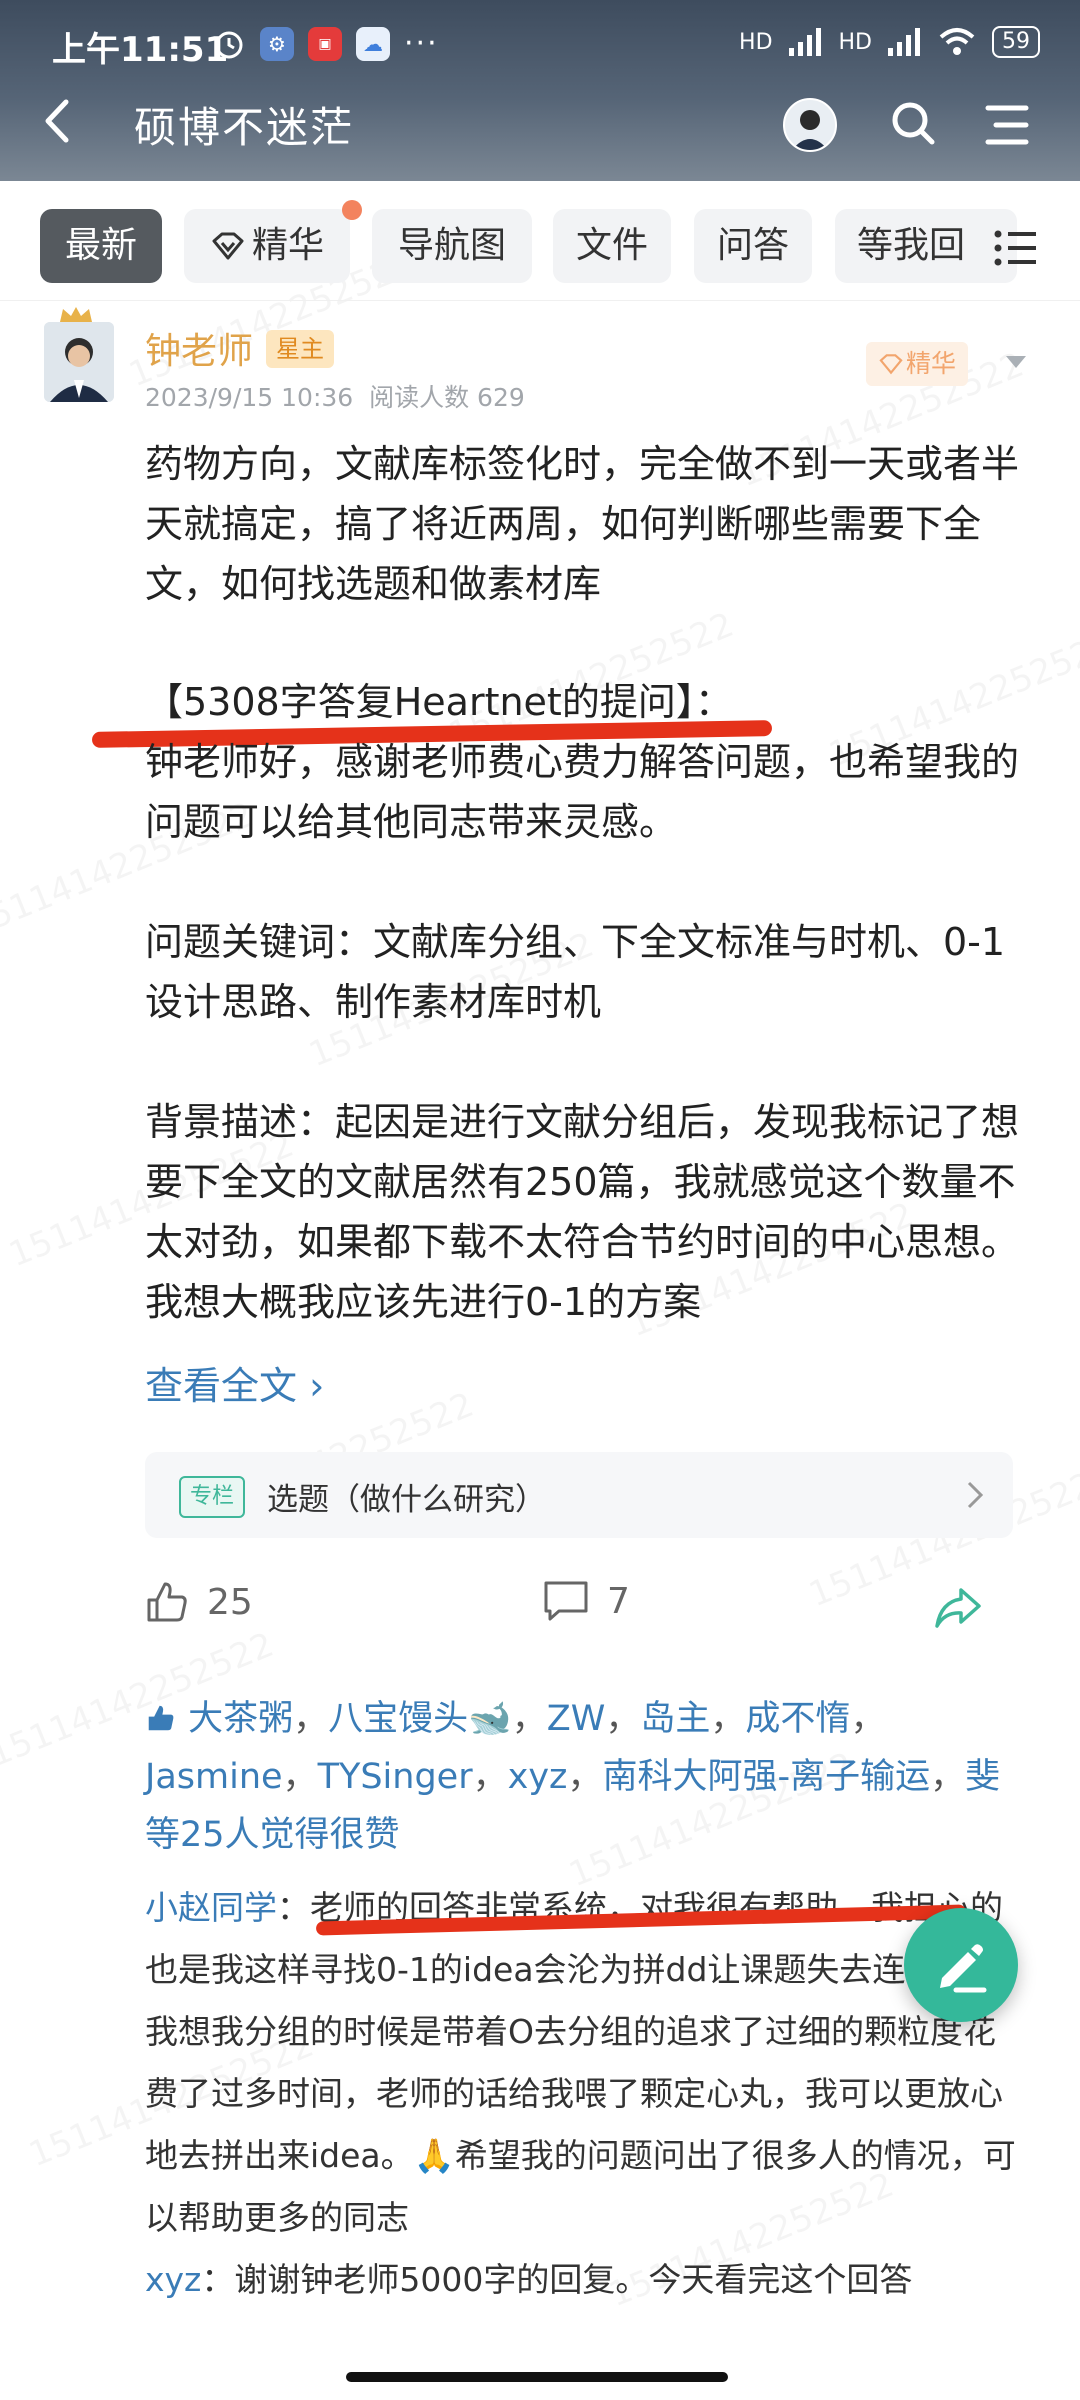 The height and width of the screenshot is (2400, 1080). I want to click on liker-name: ZW, so click(576, 1719).